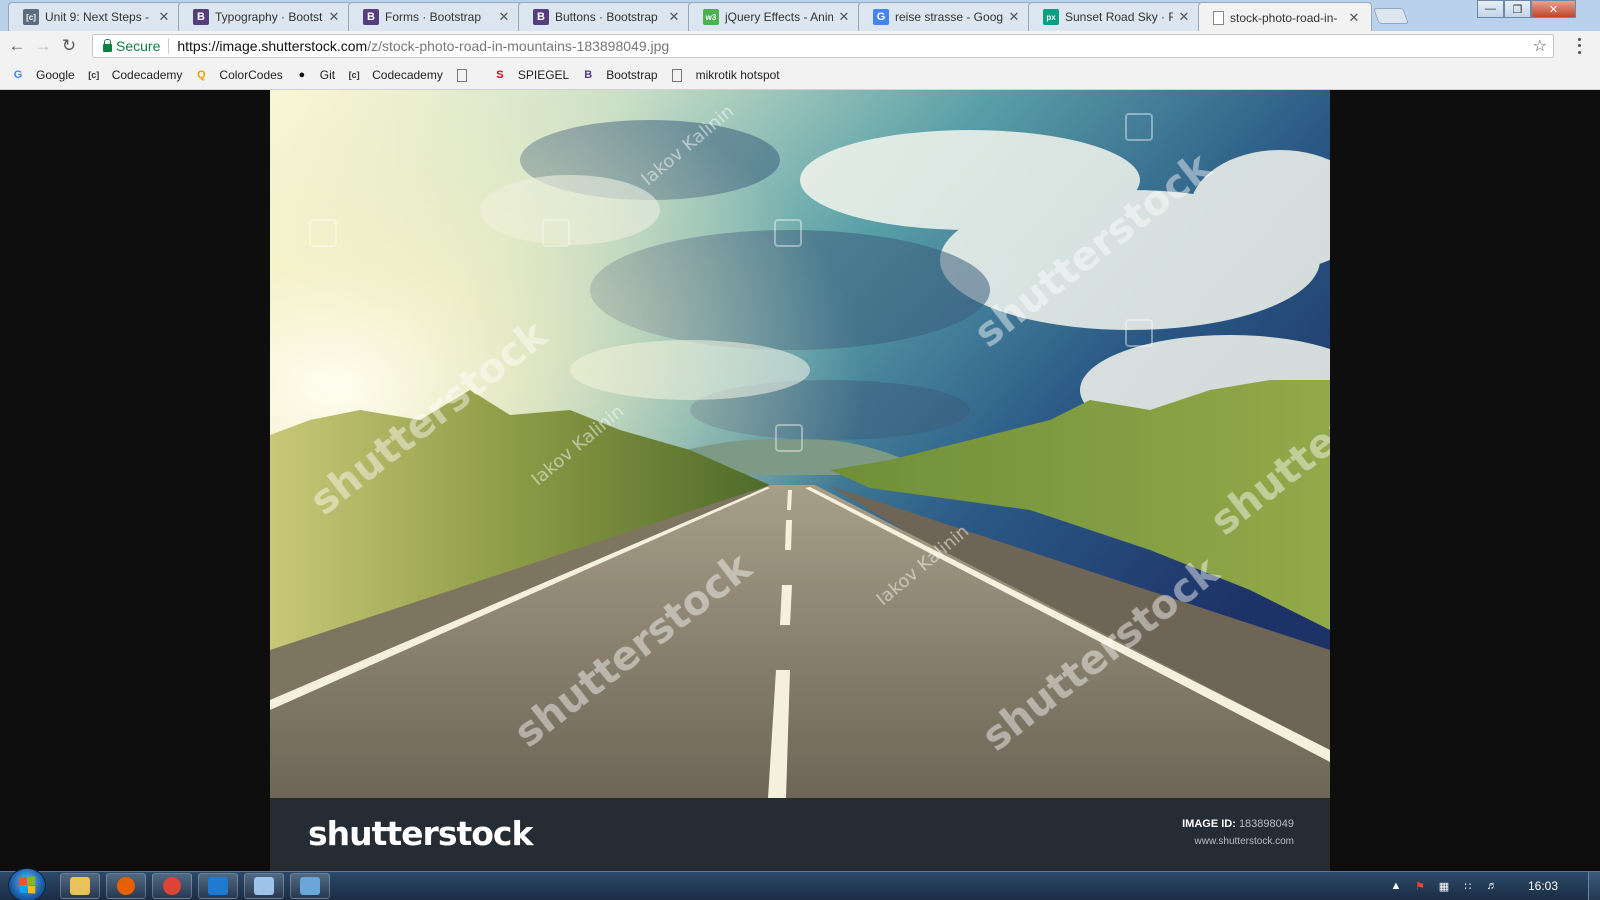 The width and height of the screenshot is (1600, 900). Describe the element at coordinates (1244, 841) in the screenshot. I see `site-url: www.shutterstock.com` at that location.